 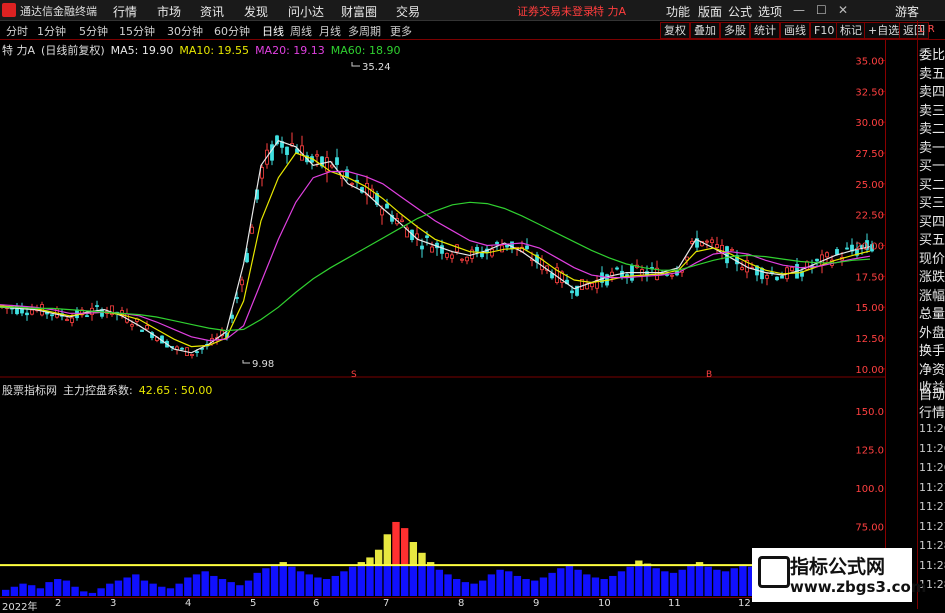 I want to click on menu-item-trade: 交易, so click(x=408, y=11).